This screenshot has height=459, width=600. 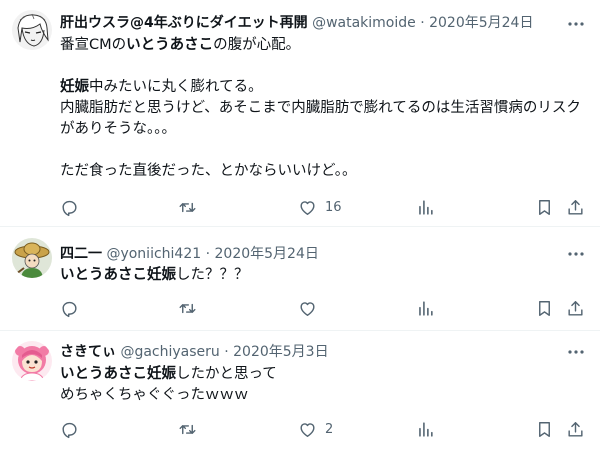 I want to click on display-name: さきてぃ, so click(x=88, y=352).